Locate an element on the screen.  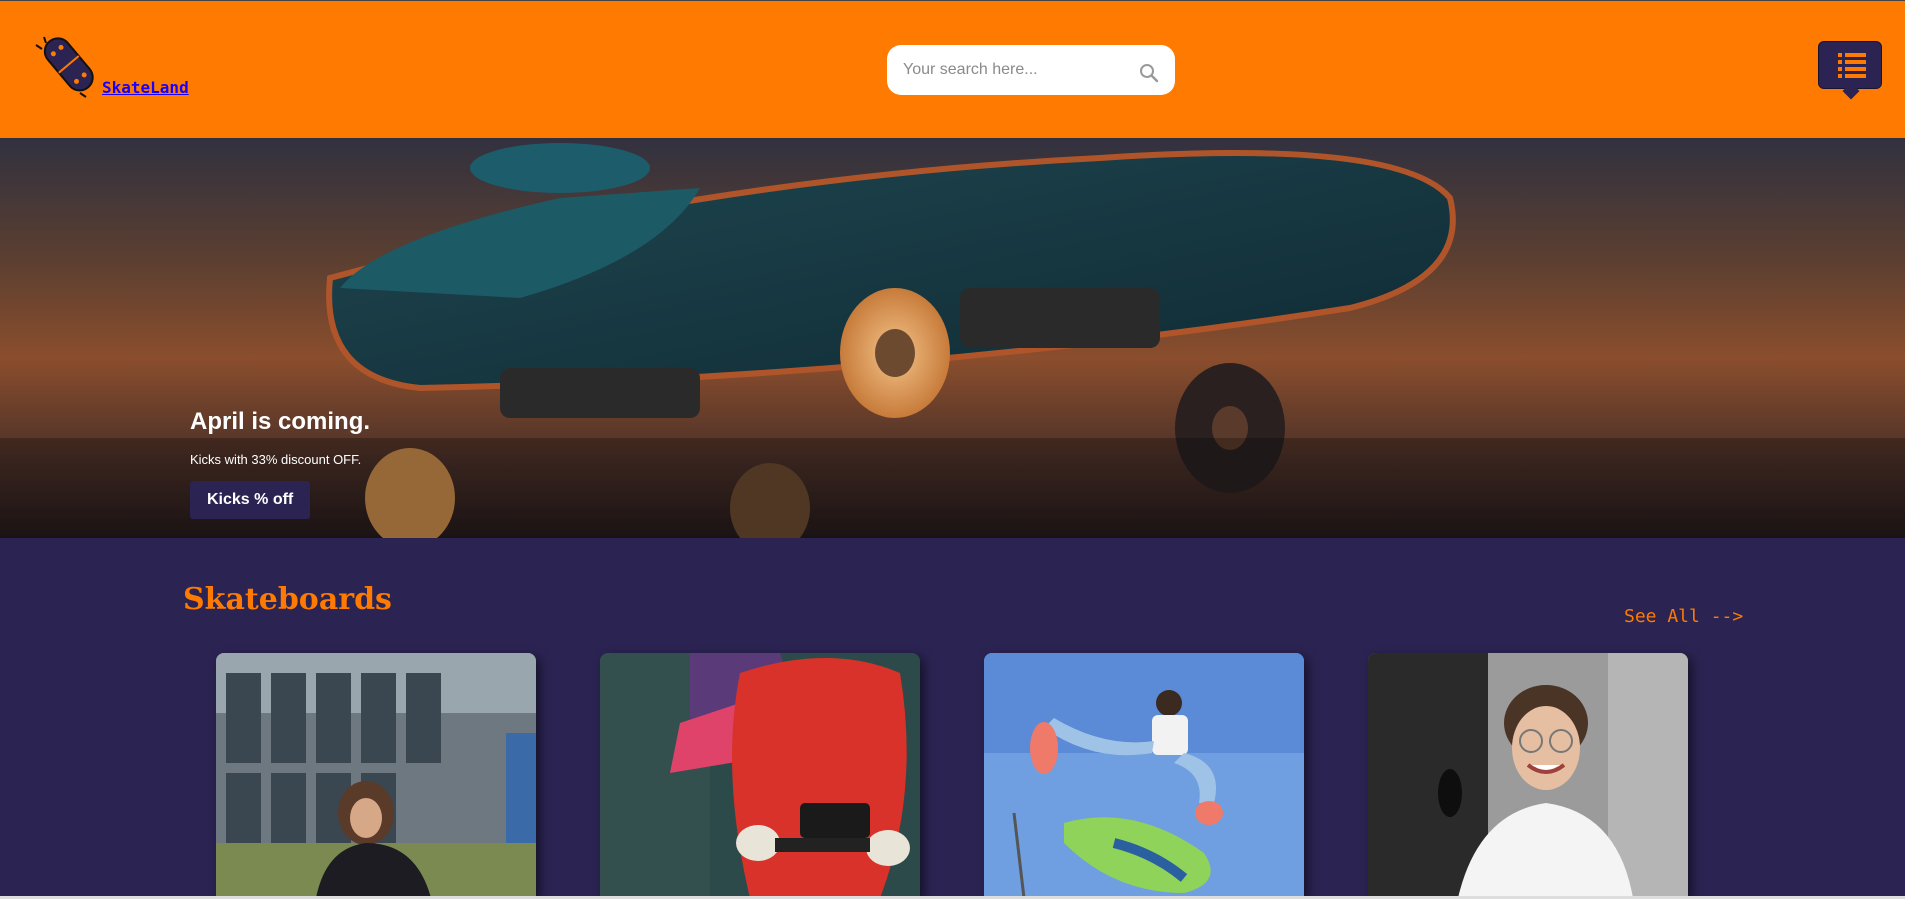
menu-button-tail is located at coordinates (1851, 91).